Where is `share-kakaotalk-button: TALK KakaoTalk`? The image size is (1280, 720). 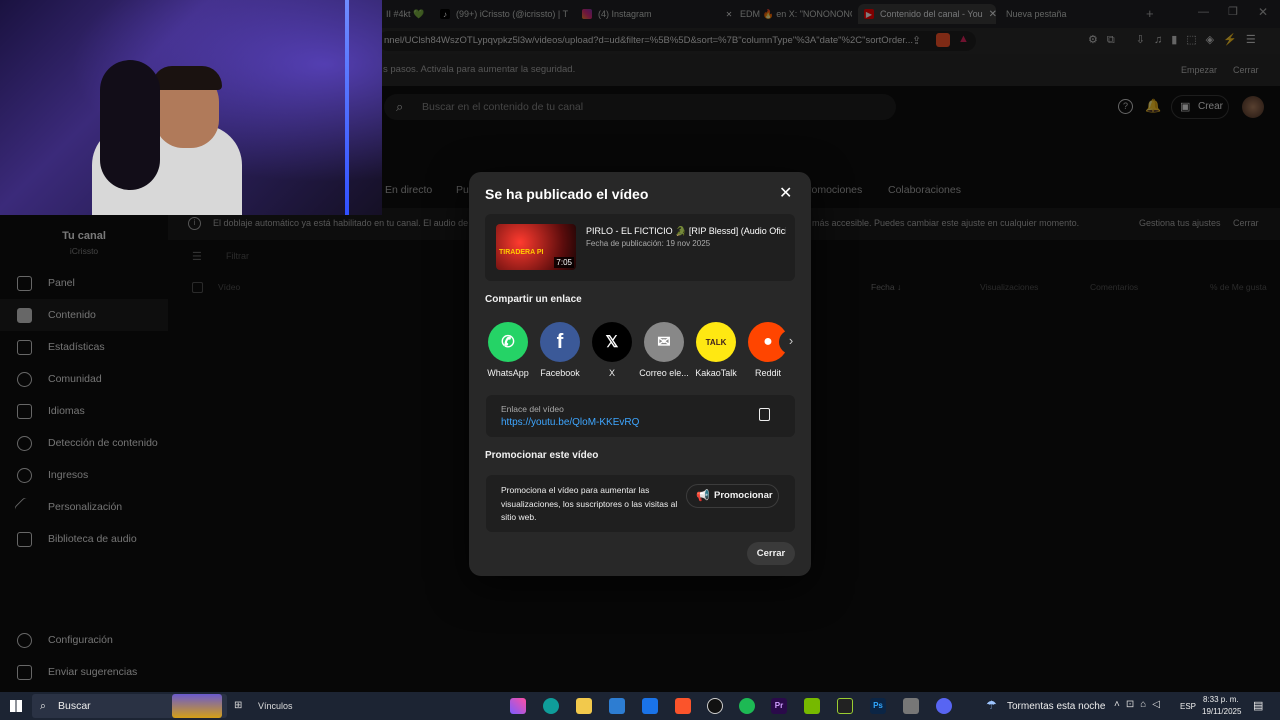
share-kakaotalk-button: TALK KakaoTalk is located at coordinates (716, 350).